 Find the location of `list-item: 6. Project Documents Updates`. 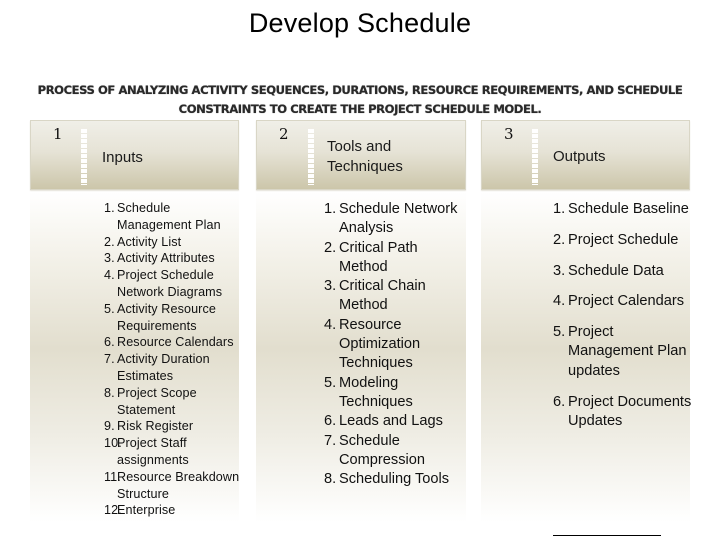

list-item: 6. Project Documents Updates is located at coordinates (625, 412).